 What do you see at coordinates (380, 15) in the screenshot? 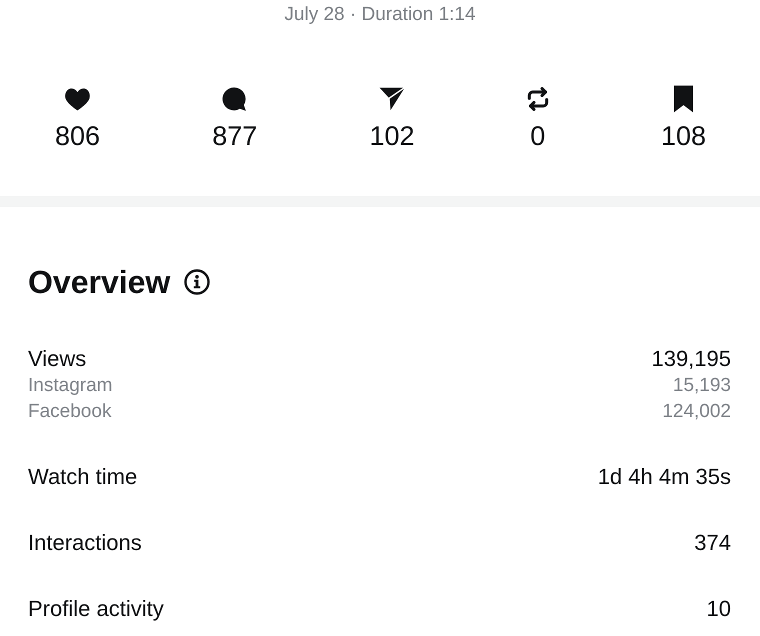
I see `post-date-duration: July 28 · Duration 1:14` at bounding box center [380, 15].